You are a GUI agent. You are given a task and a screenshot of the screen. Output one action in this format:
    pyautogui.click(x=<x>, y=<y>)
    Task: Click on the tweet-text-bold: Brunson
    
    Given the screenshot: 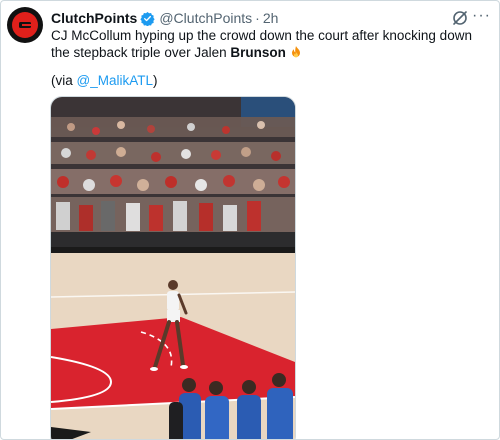 What is the action you would take?
    pyautogui.click(x=258, y=52)
    